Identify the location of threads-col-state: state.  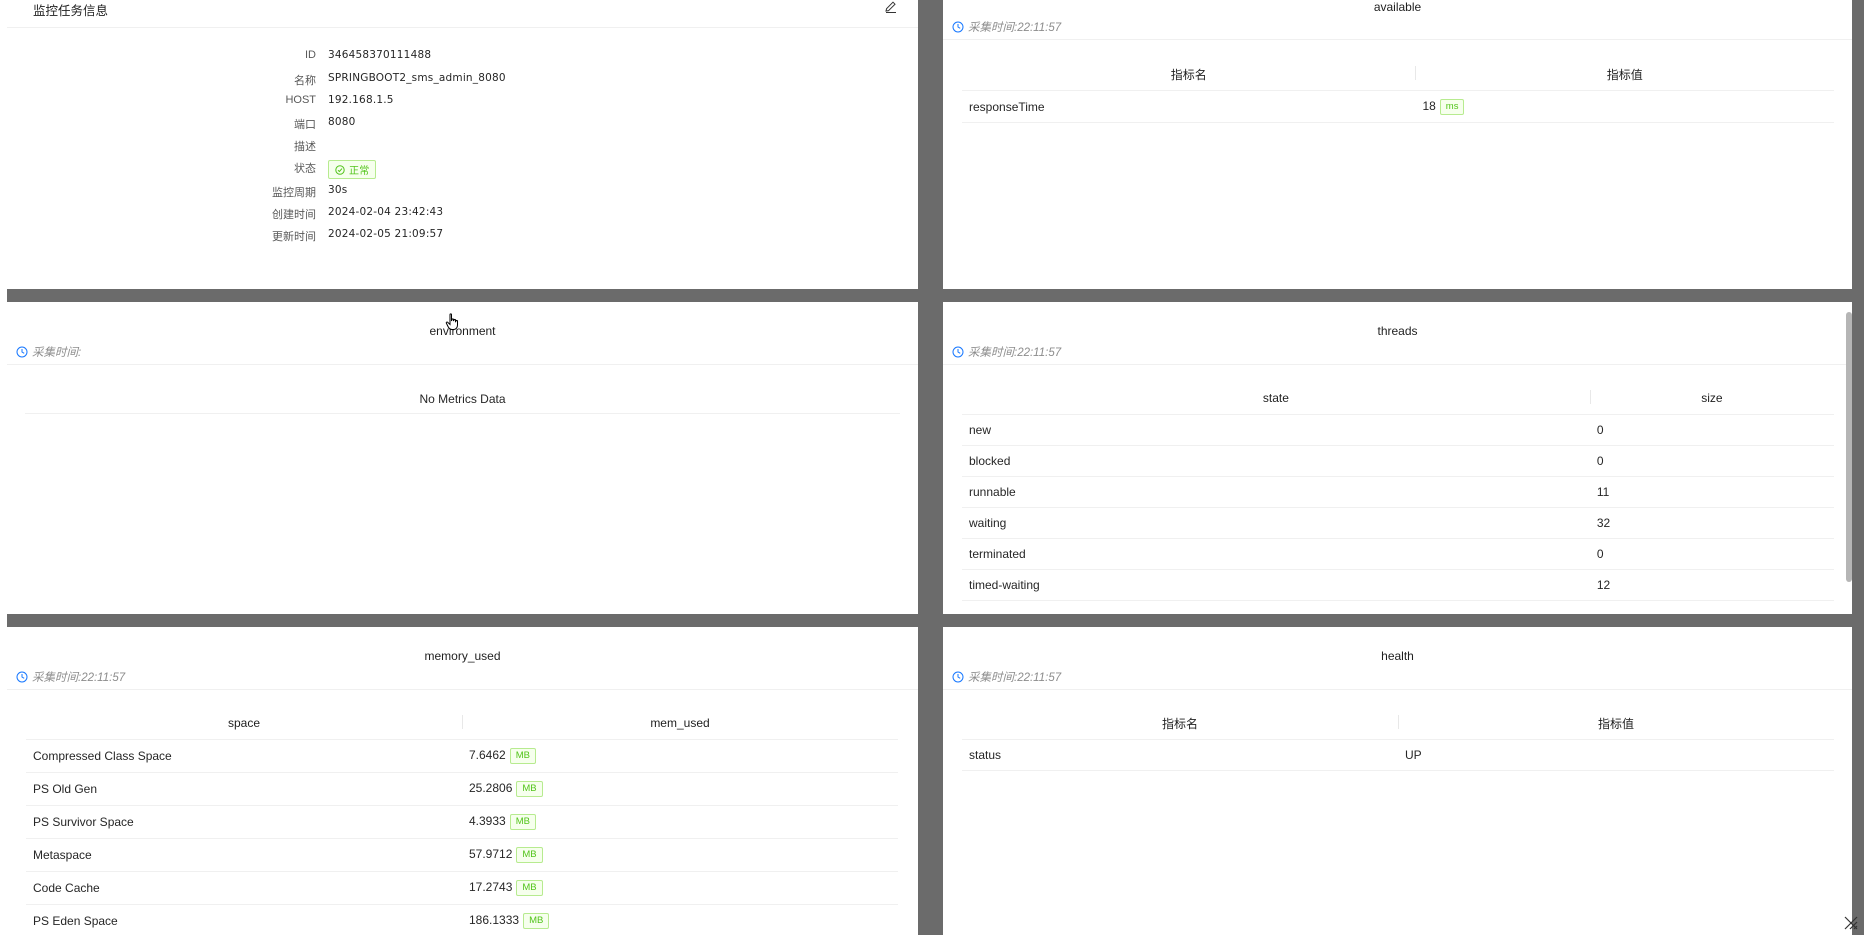
(1276, 398).